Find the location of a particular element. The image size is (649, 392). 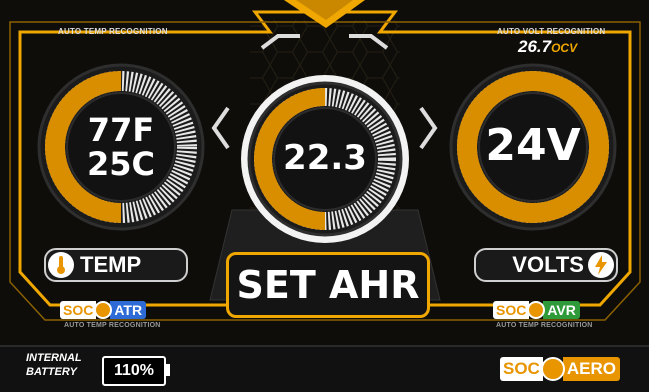

ocv-readout: 26.7OCV is located at coordinates (547, 47).